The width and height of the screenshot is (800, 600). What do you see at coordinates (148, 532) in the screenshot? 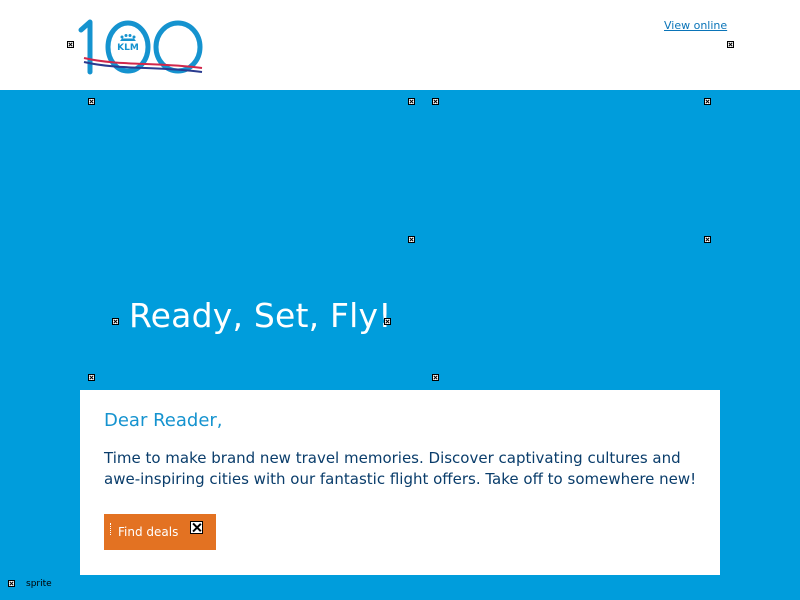
I see `find-deals-label: Find deals` at bounding box center [148, 532].